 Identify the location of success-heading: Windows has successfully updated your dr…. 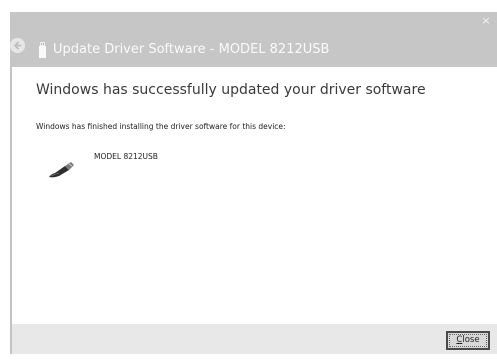
(231, 90).